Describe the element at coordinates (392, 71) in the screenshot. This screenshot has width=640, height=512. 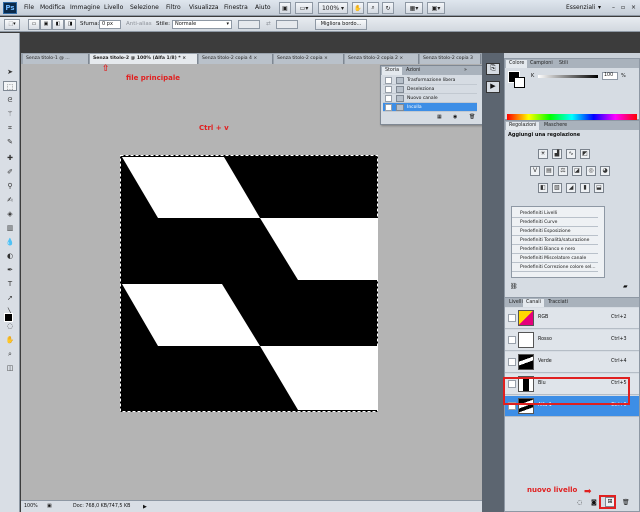
I see `tab-history: Storia` at that location.